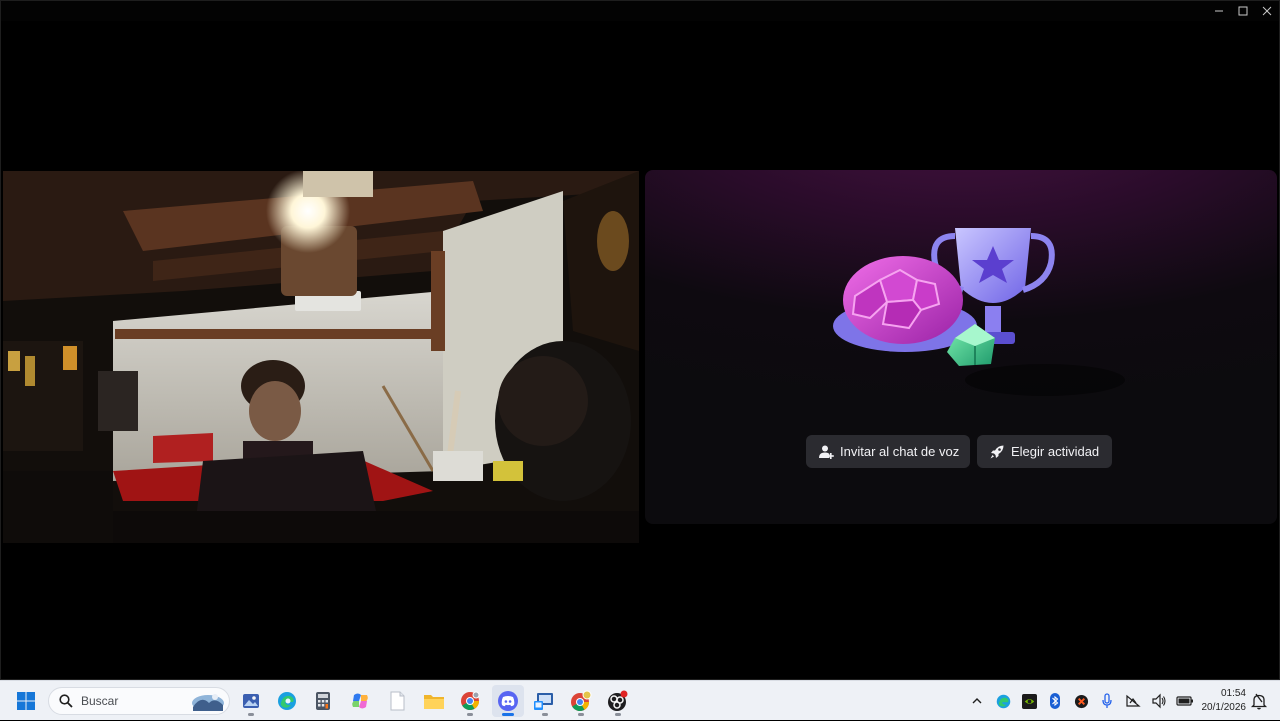 Image resolution: width=1280 pixels, height=721 pixels. What do you see at coordinates (1055, 701) in the screenshot?
I see `bluetooth-icon` at bounding box center [1055, 701].